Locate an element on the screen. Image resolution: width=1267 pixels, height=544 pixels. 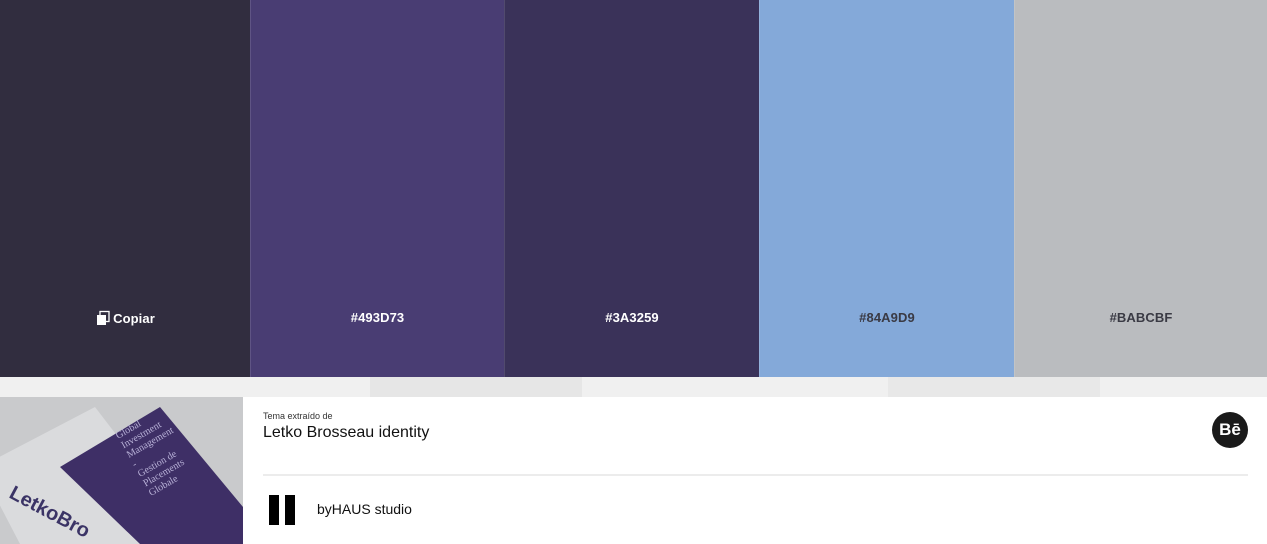
behance-icon: Bē is located at coordinates (1230, 430).